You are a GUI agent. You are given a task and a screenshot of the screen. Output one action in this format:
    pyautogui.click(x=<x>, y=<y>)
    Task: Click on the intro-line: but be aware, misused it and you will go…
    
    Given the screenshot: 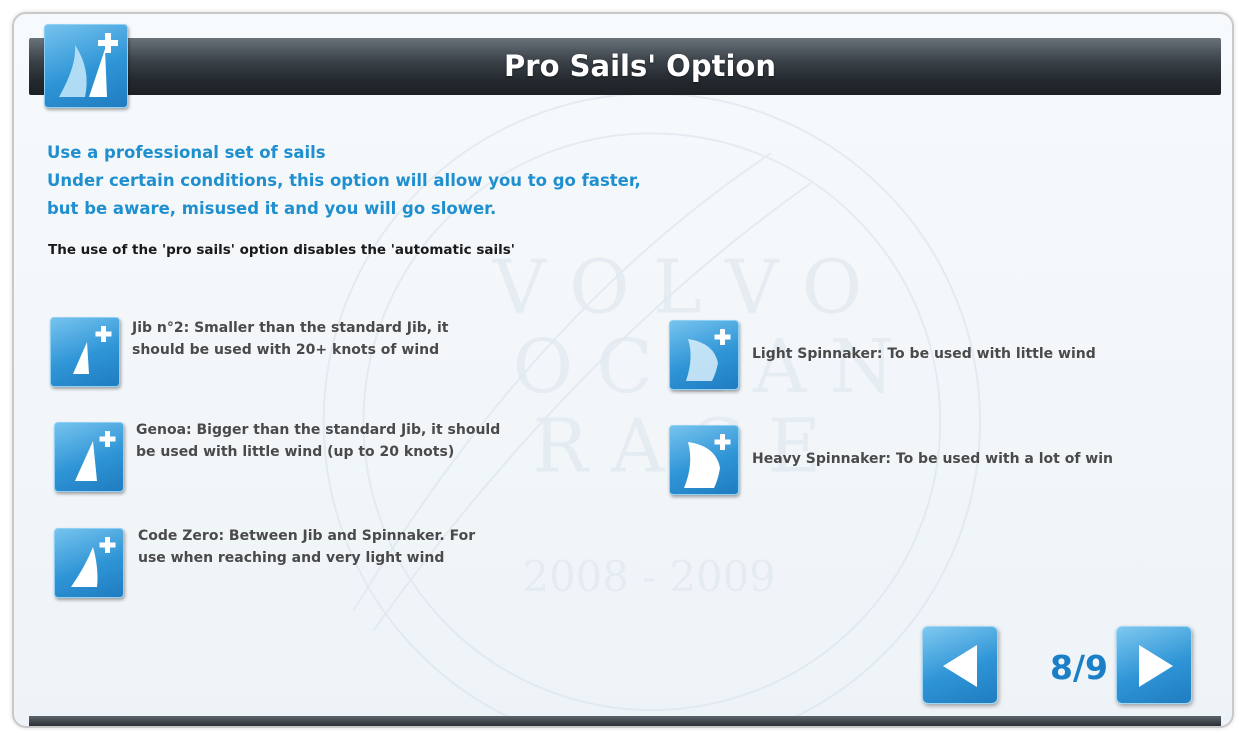 What is the action you would take?
    pyautogui.click(x=272, y=208)
    